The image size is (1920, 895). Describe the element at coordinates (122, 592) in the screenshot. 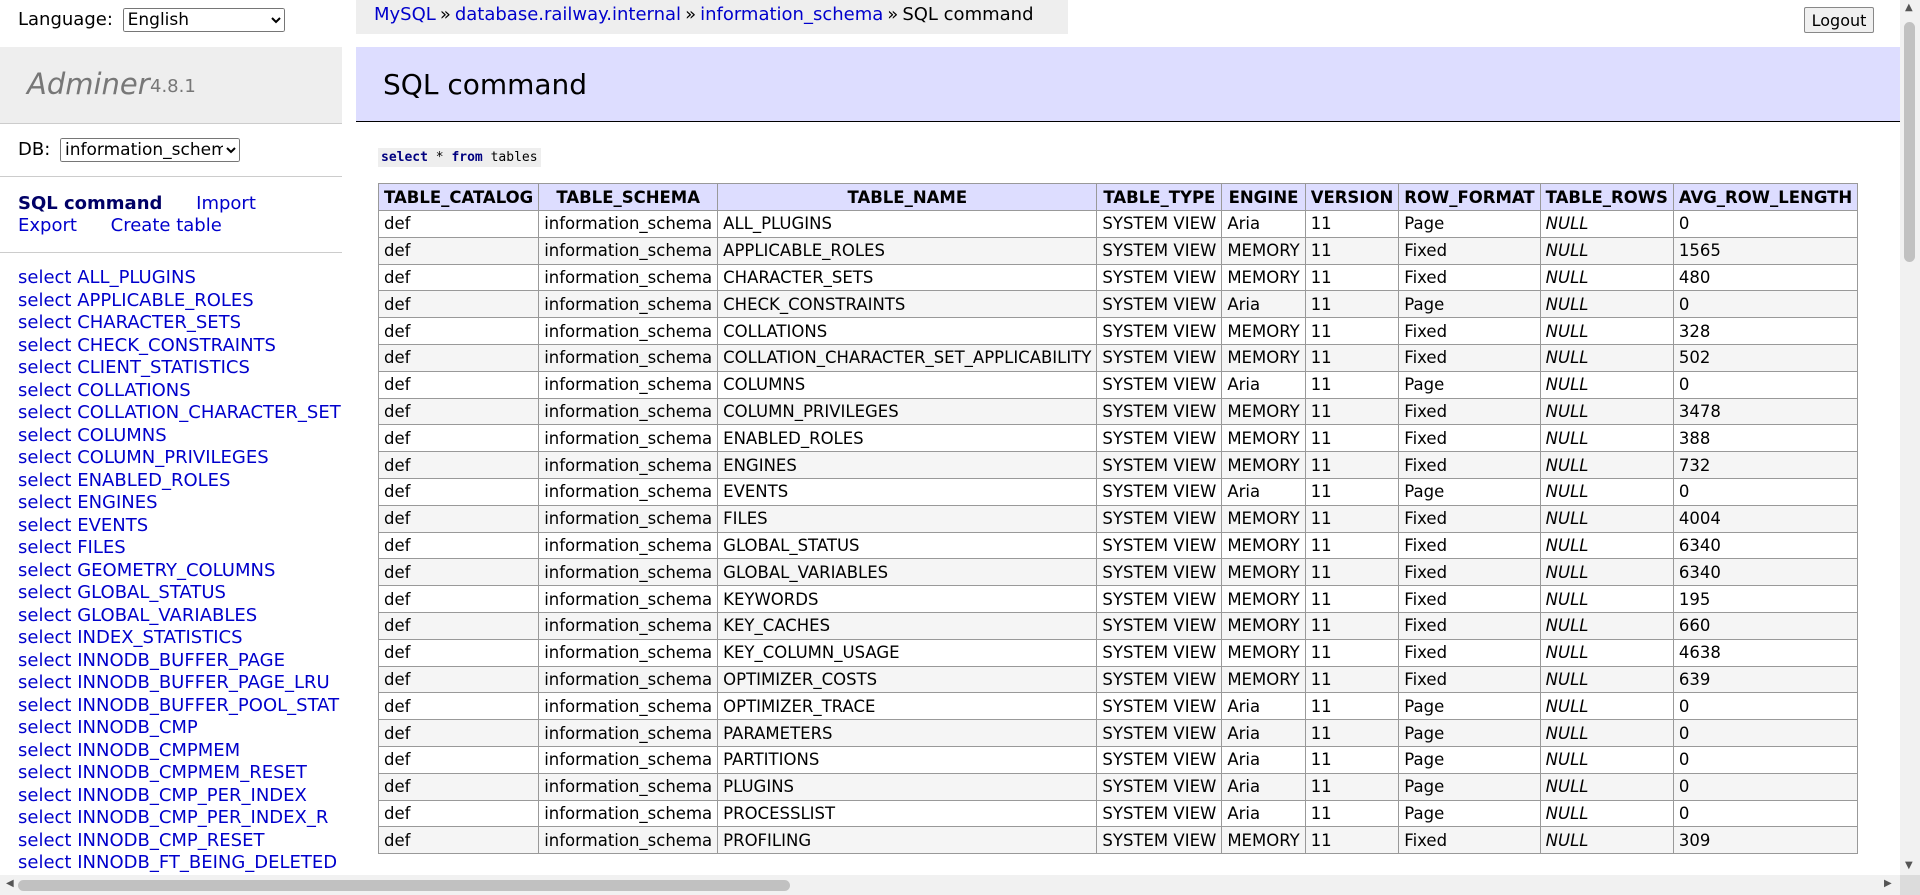

I see `select-table-link: select GLOBAL_STATUS` at that location.